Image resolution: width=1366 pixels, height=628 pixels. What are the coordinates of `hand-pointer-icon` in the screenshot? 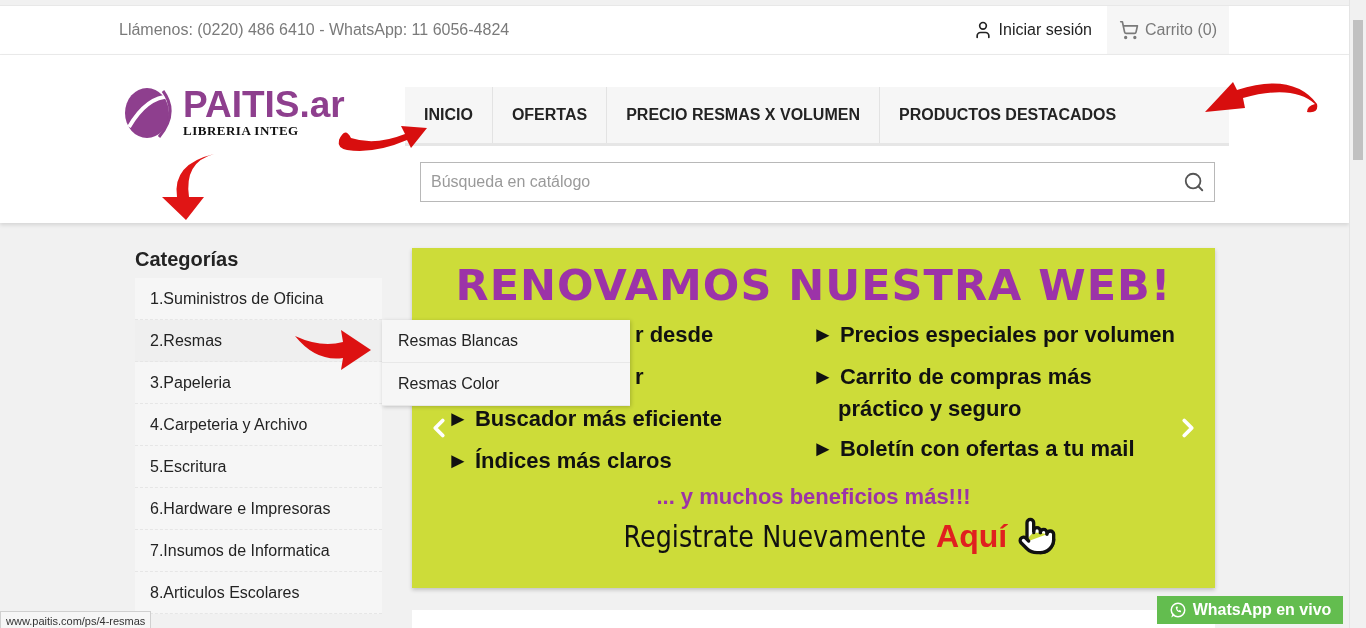 It's located at (1037, 536).